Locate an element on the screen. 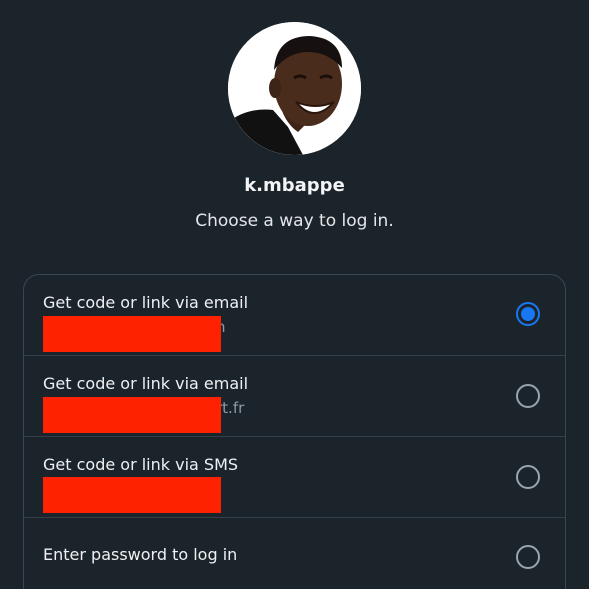  option-email-2: Get code or link via email rt.fr is located at coordinates (294, 395).